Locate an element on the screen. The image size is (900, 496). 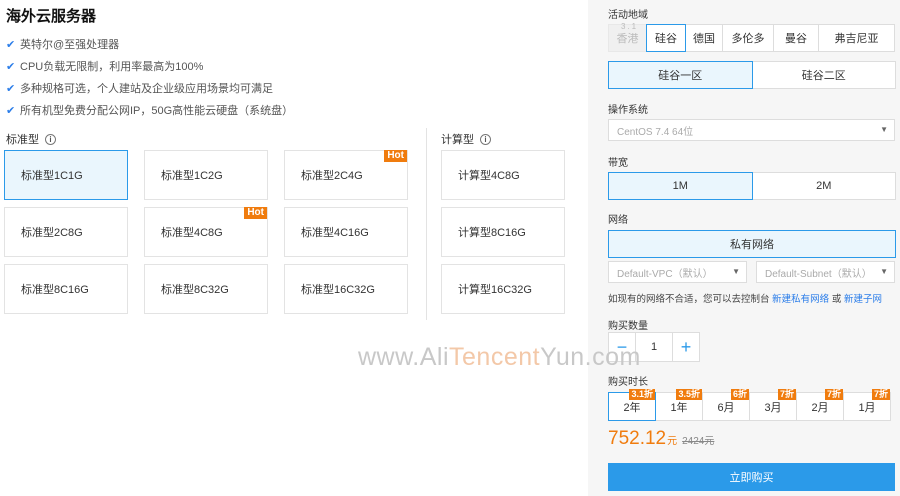
create-subnet-link: 新建子网 is located at coordinates (863, 299).